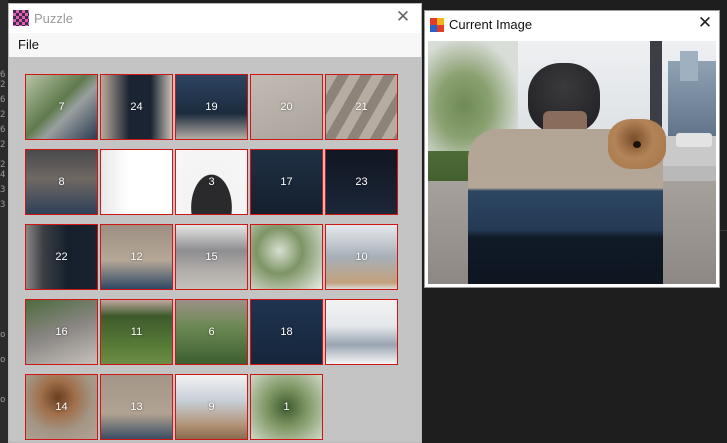 The height and width of the screenshot is (443, 727). What do you see at coordinates (28, 44) in the screenshot?
I see `menu-file: File` at bounding box center [28, 44].